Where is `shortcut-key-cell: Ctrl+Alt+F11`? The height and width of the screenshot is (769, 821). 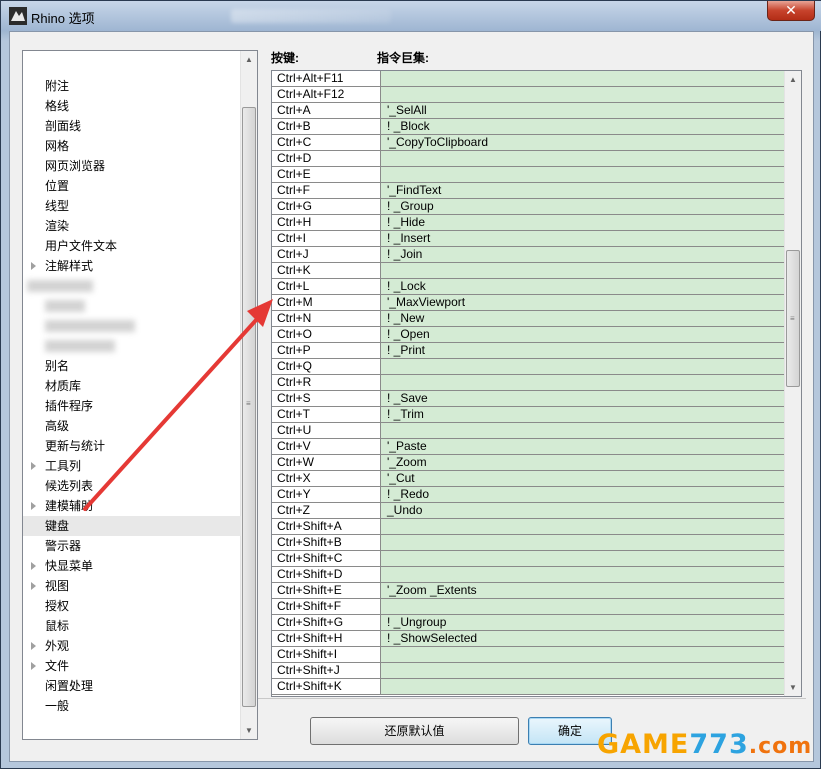
shortcut-key-cell: Ctrl+Alt+F11 is located at coordinates (326, 79).